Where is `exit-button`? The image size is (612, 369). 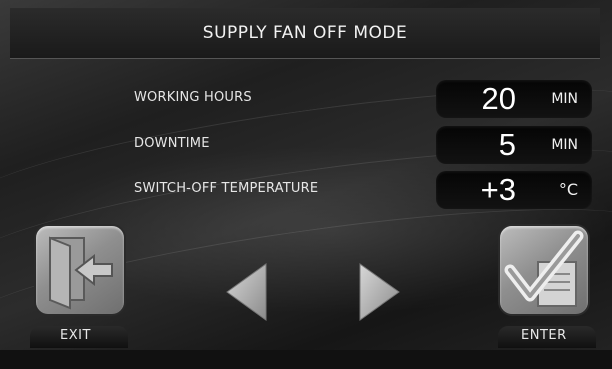 exit-button is located at coordinates (80, 270).